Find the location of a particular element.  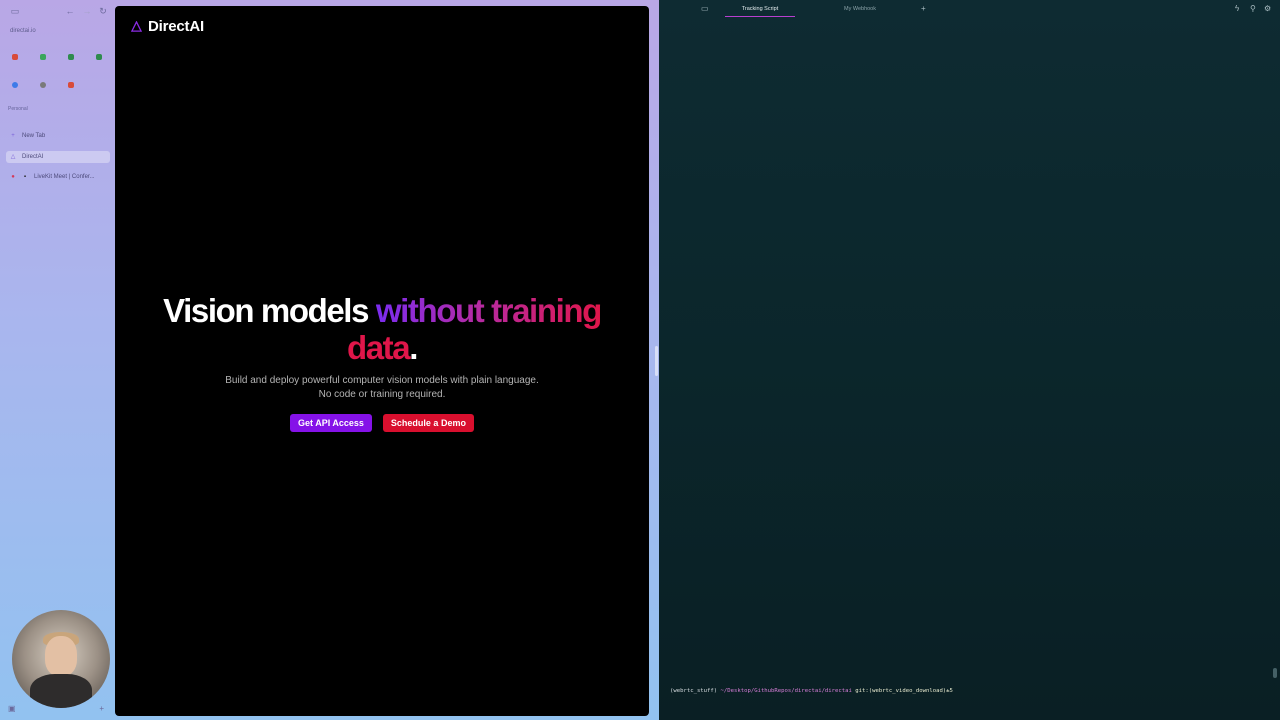

tab-my-webhook: My Webhook is located at coordinates (860, 9).